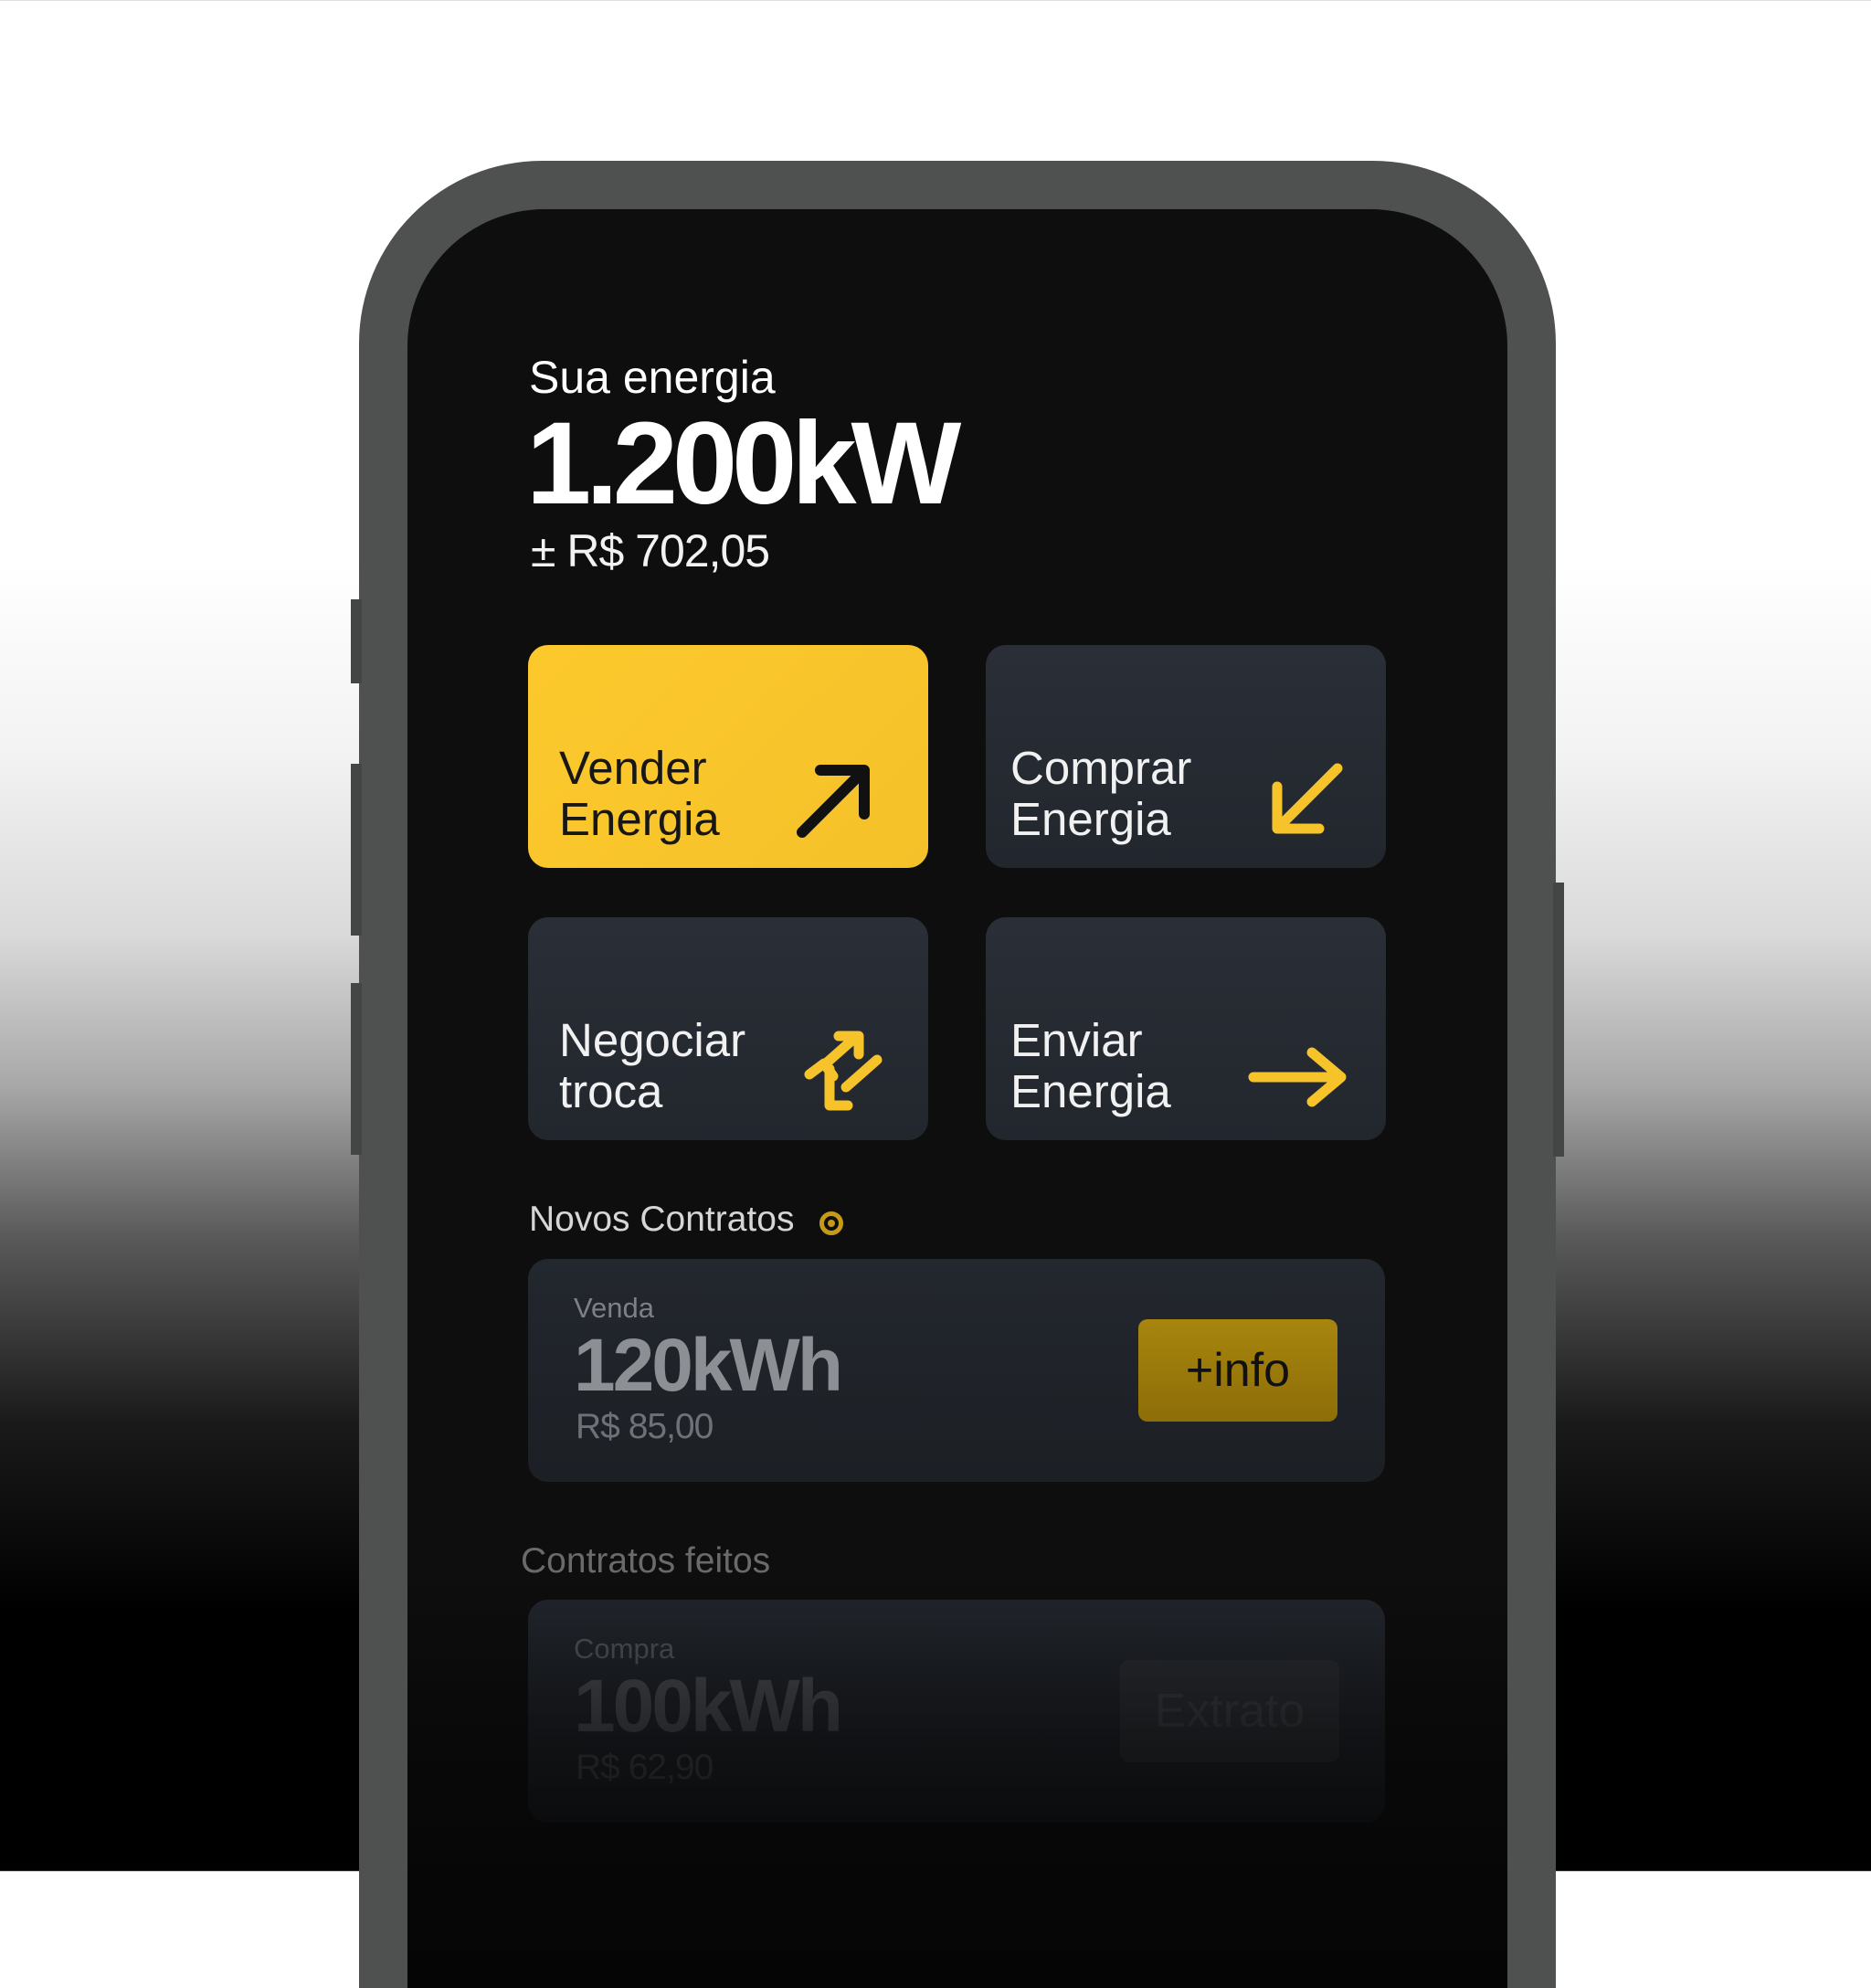  What do you see at coordinates (639, 793) in the screenshot?
I see `sell-energy-label: Vender Energia` at bounding box center [639, 793].